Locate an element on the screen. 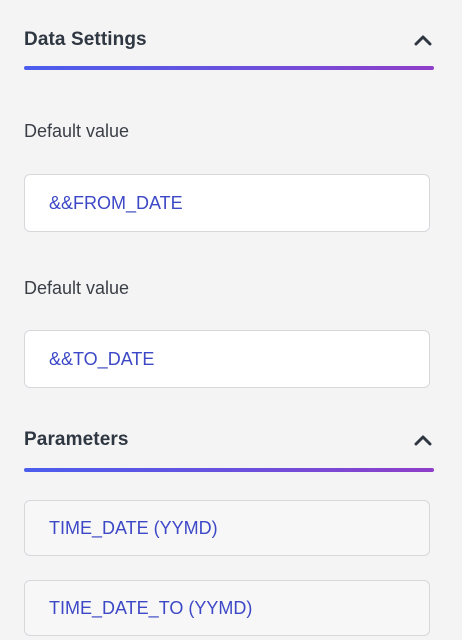 This screenshot has width=462, height=640. to-date-default-input is located at coordinates (227, 359).